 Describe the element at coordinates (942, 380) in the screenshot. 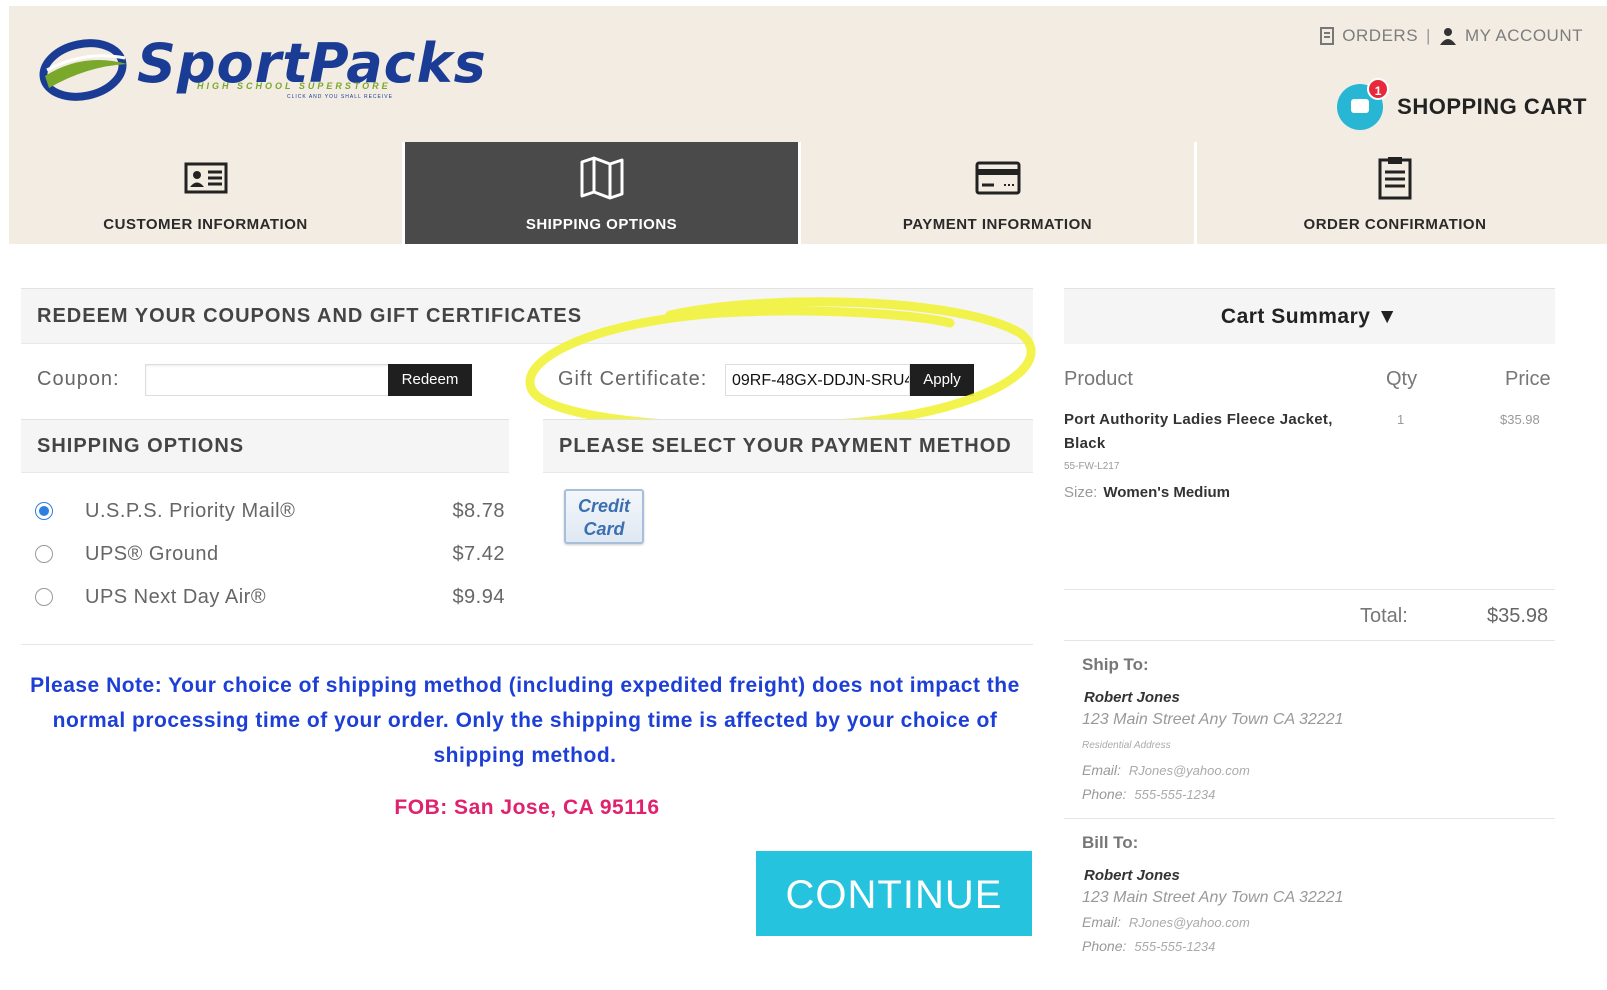

I see `apply-button: Apply` at that location.